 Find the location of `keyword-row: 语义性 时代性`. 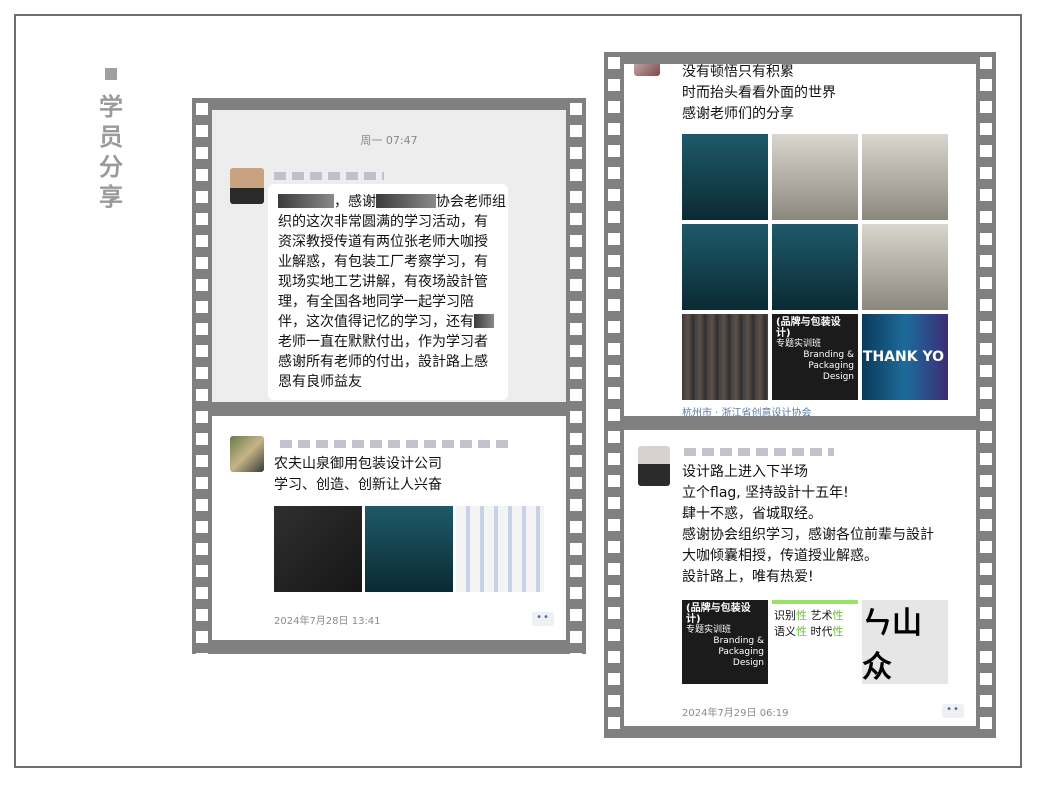

keyword-row: 语义性 时代性 is located at coordinates (815, 632).